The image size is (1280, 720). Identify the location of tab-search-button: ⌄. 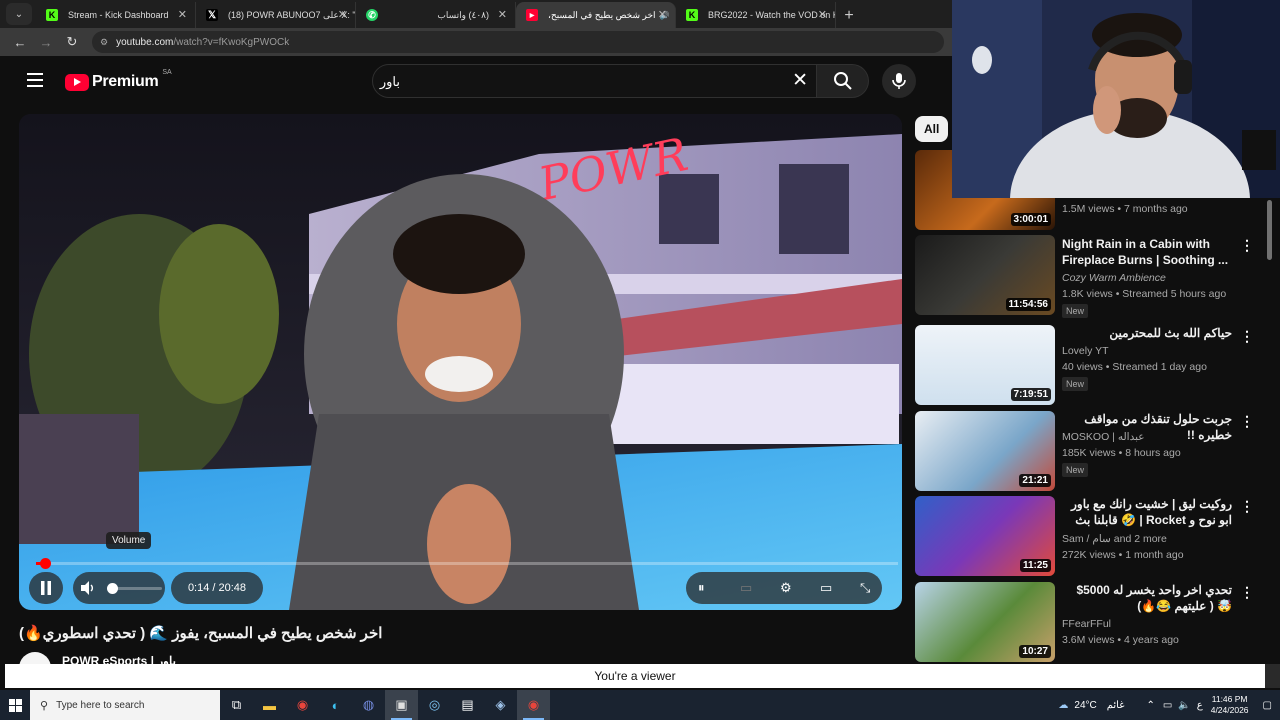
(19, 14).